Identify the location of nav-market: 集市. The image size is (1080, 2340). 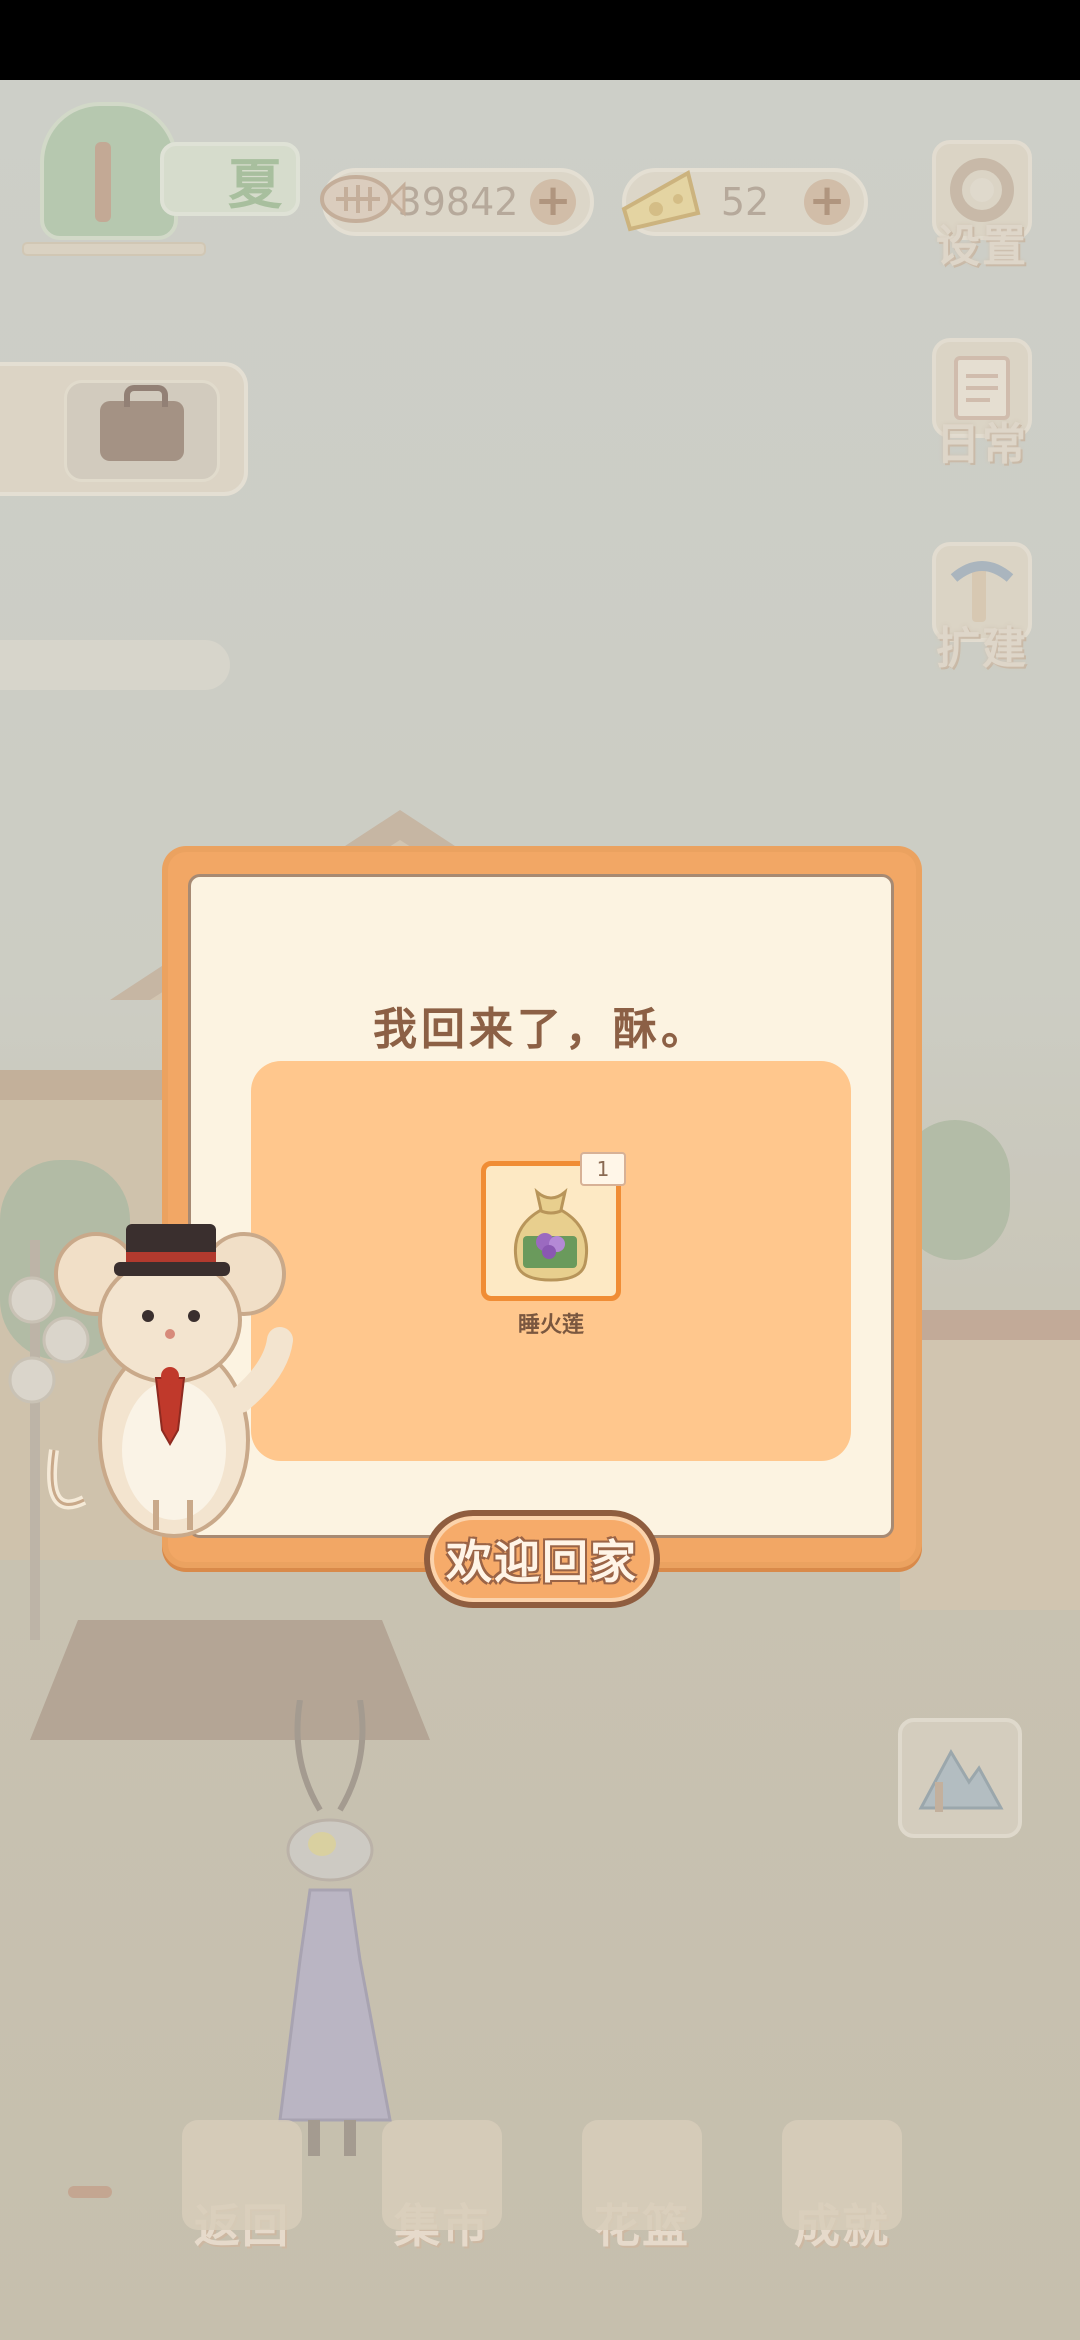
(442, 2195).